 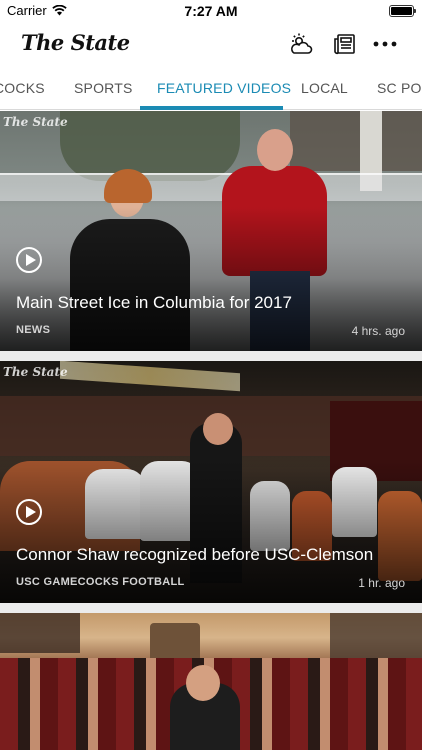 What do you see at coordinates (402, 11) in the screenshot?
I see `battery-icon` at bounding box center [402, 11].